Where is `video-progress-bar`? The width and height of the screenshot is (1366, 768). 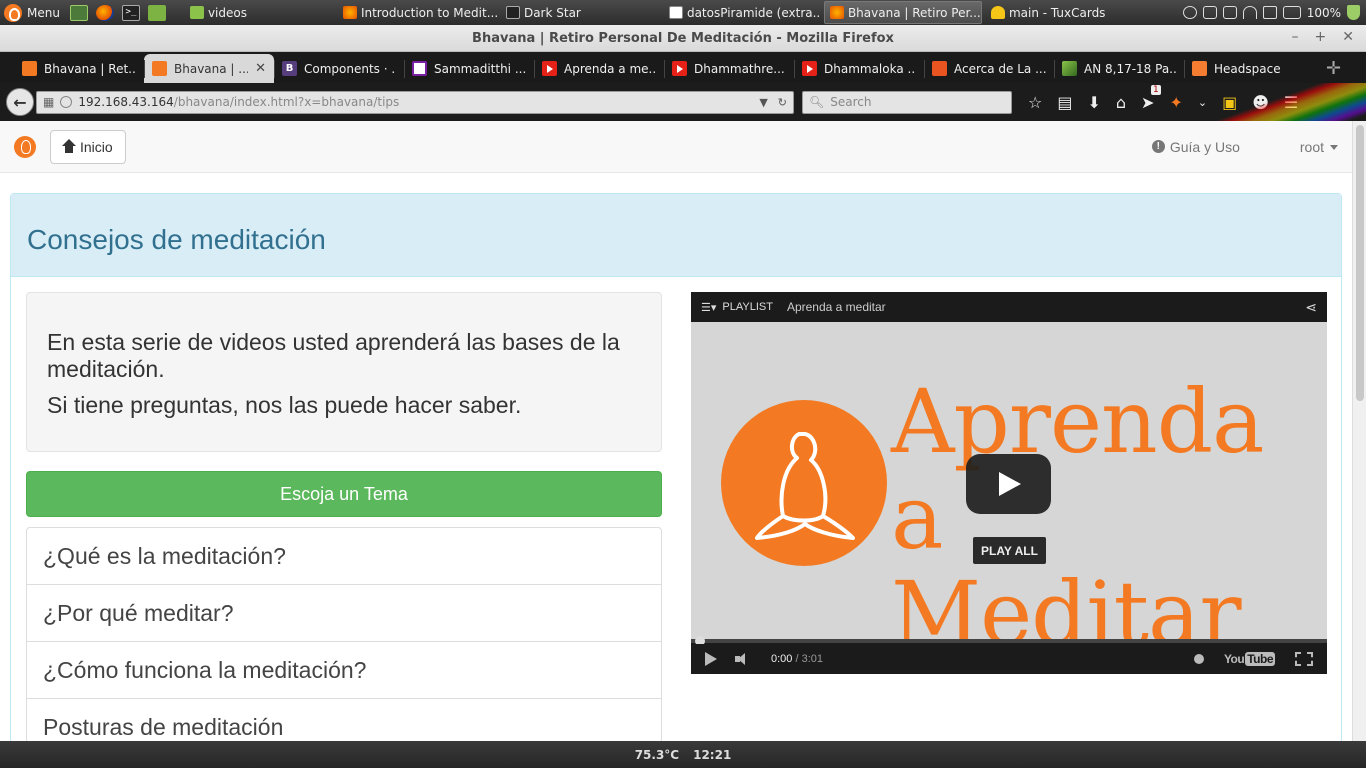
video-progress-bar is located at coordinates (1009, 641).